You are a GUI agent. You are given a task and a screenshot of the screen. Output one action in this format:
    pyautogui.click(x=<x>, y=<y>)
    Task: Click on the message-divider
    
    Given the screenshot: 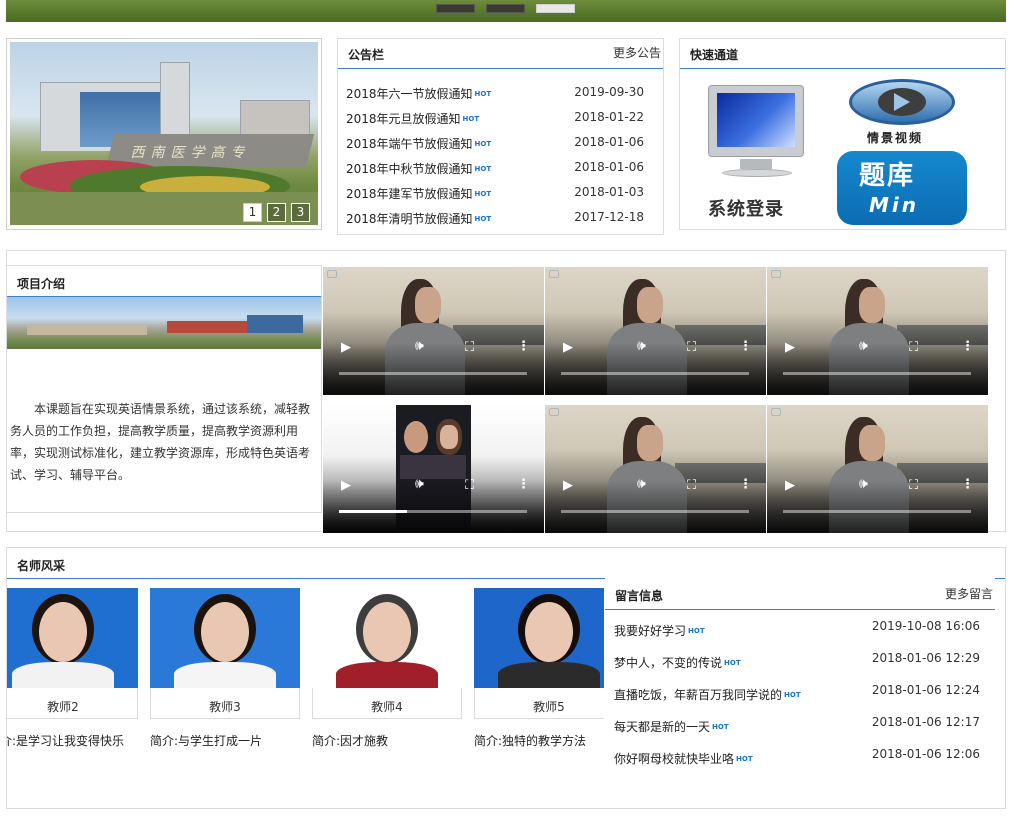 What is the action you would take?
    pyautogui.click(x=800, y=609)
    